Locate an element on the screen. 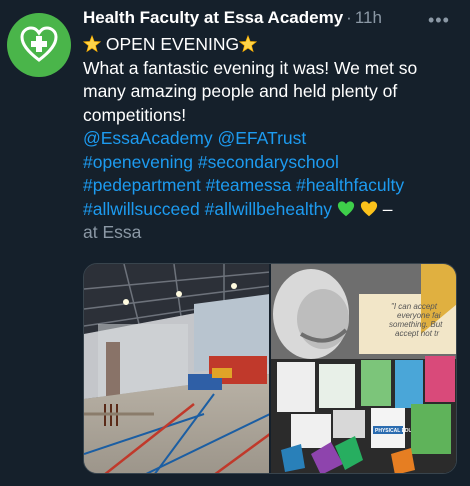 This screenshot has height=486, width=470. hashtag-link: #allwillbehealthy is located at coordinates (268, 209).